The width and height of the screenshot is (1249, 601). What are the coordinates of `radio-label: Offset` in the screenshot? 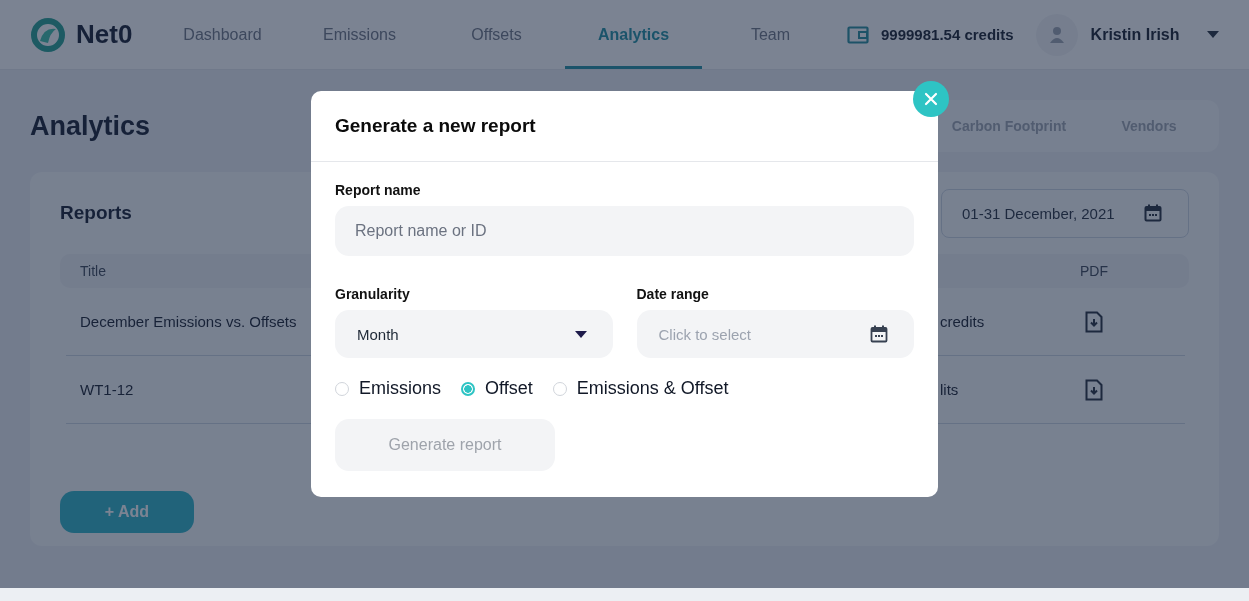 It's located at (509, 388).